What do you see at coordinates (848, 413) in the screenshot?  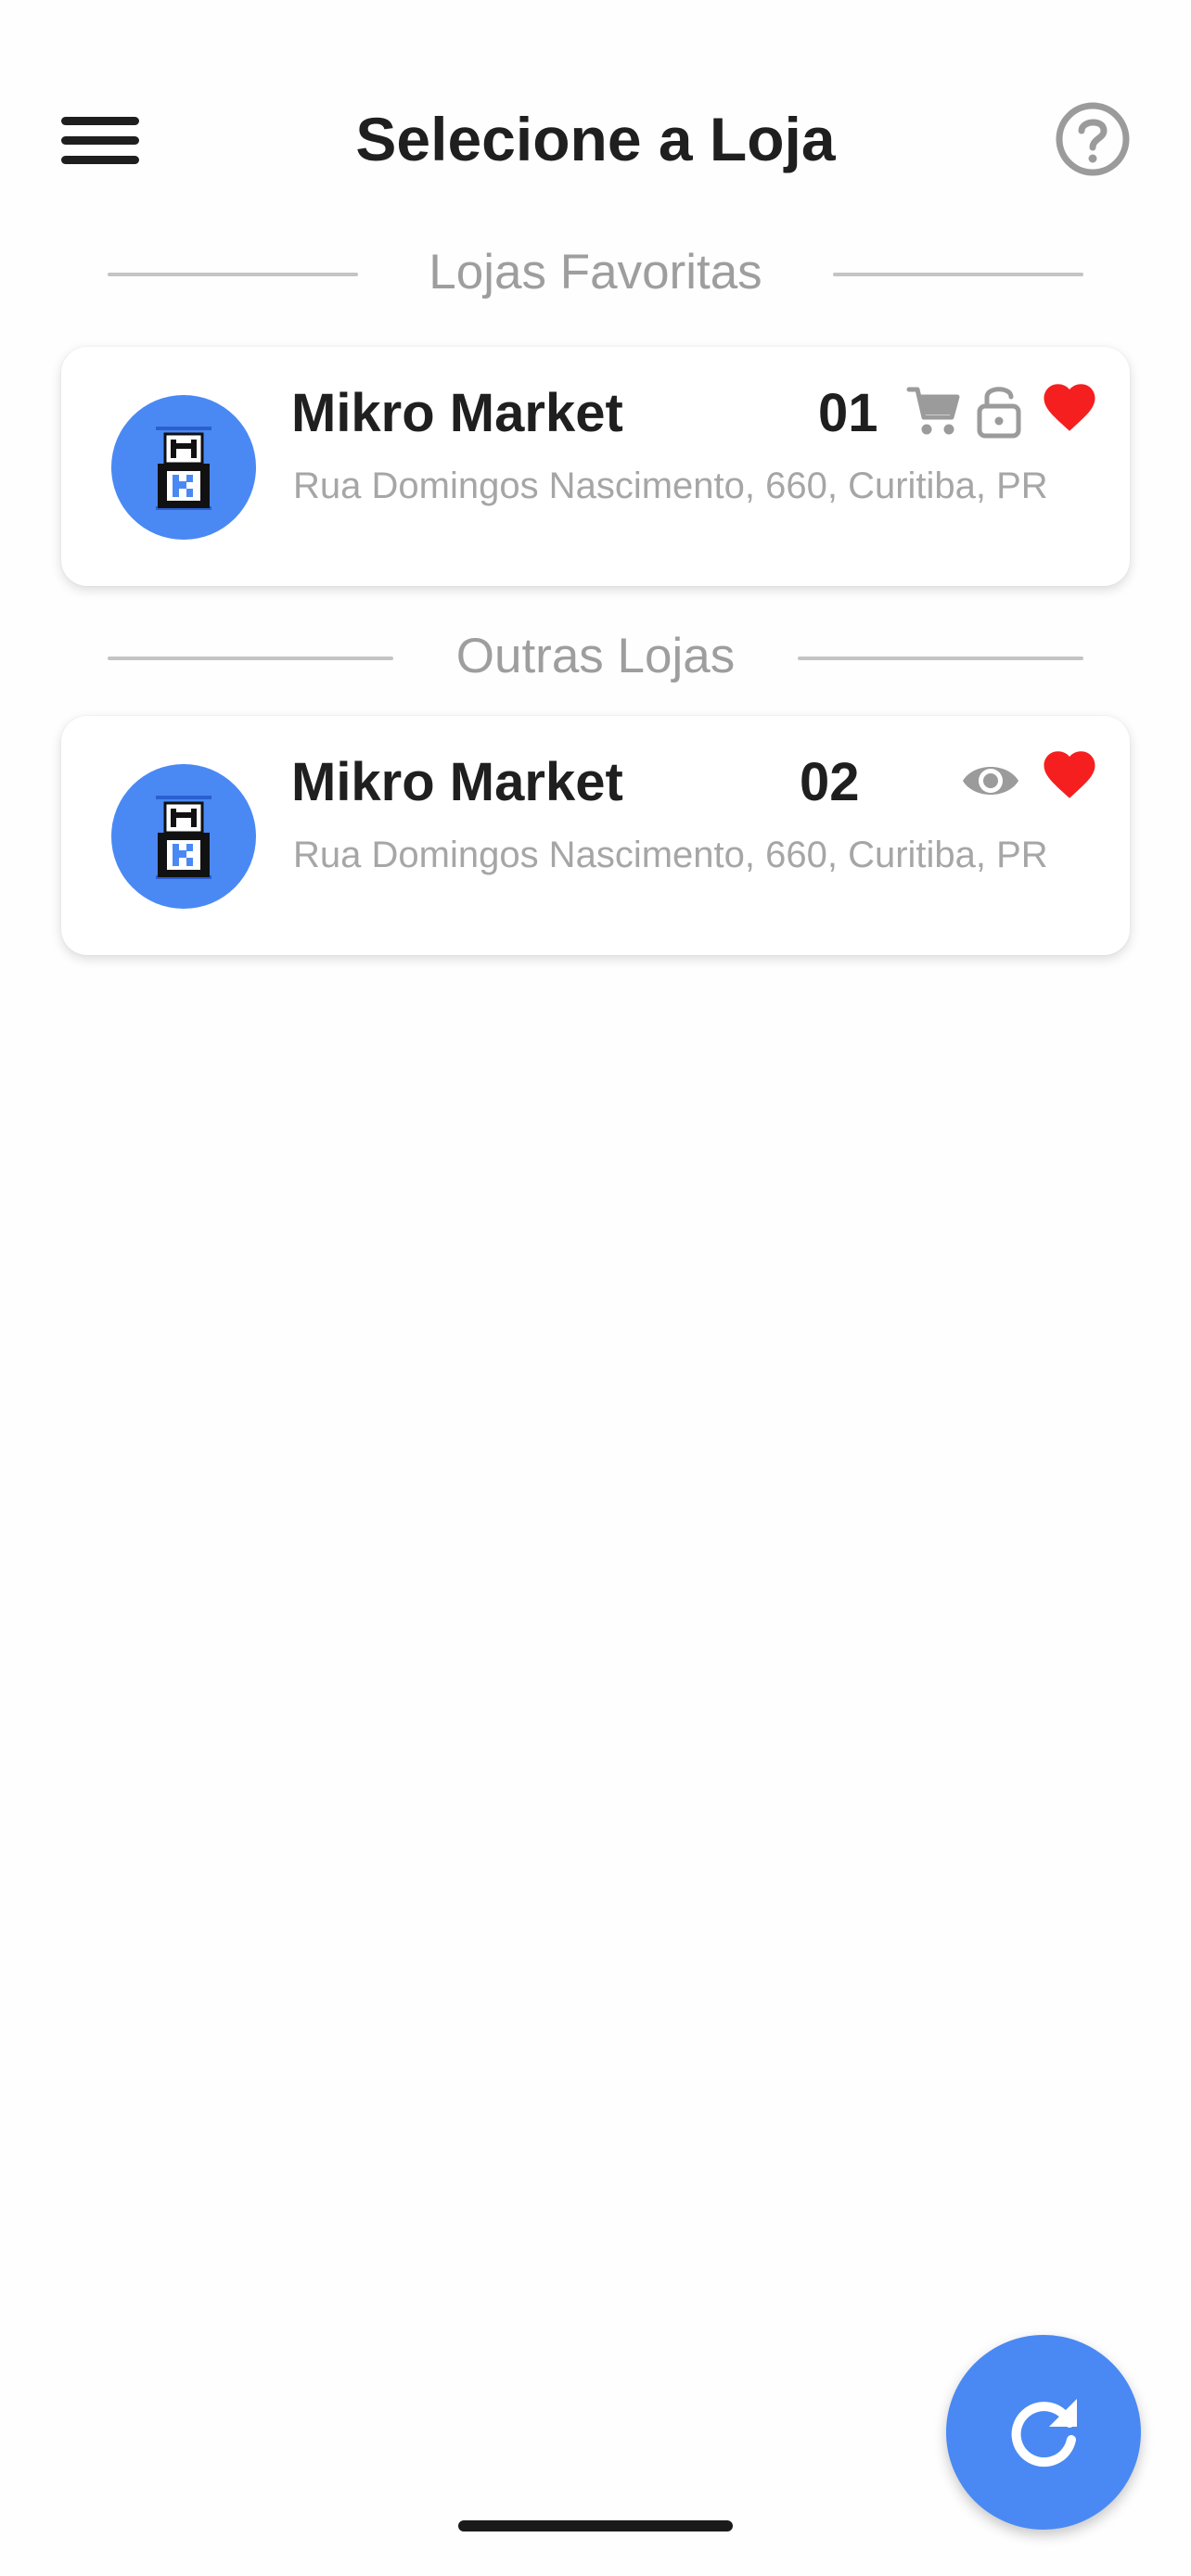 I see `store-number: 01` at bounding box center [848, 413].